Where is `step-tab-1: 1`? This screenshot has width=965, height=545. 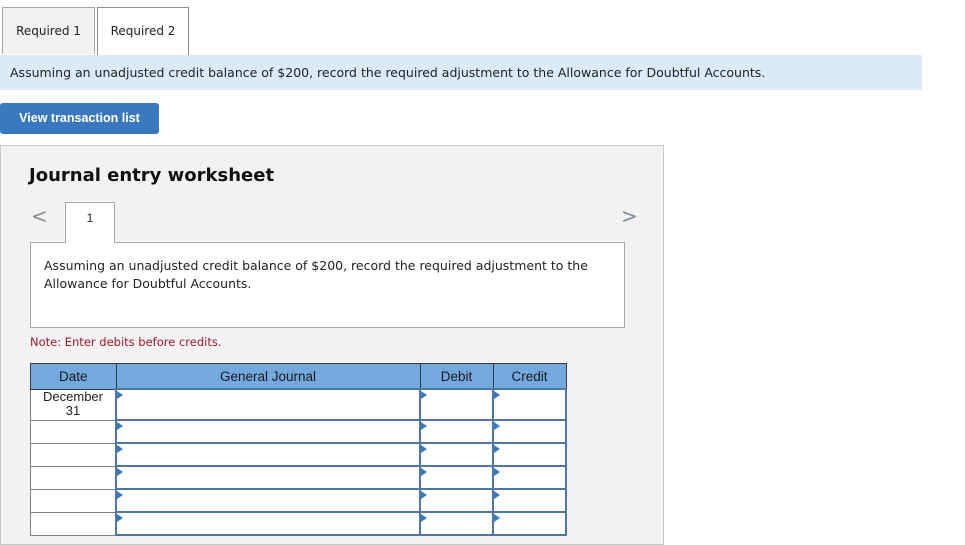 step-tab-1: 1 is located at coordinates (90, 222).